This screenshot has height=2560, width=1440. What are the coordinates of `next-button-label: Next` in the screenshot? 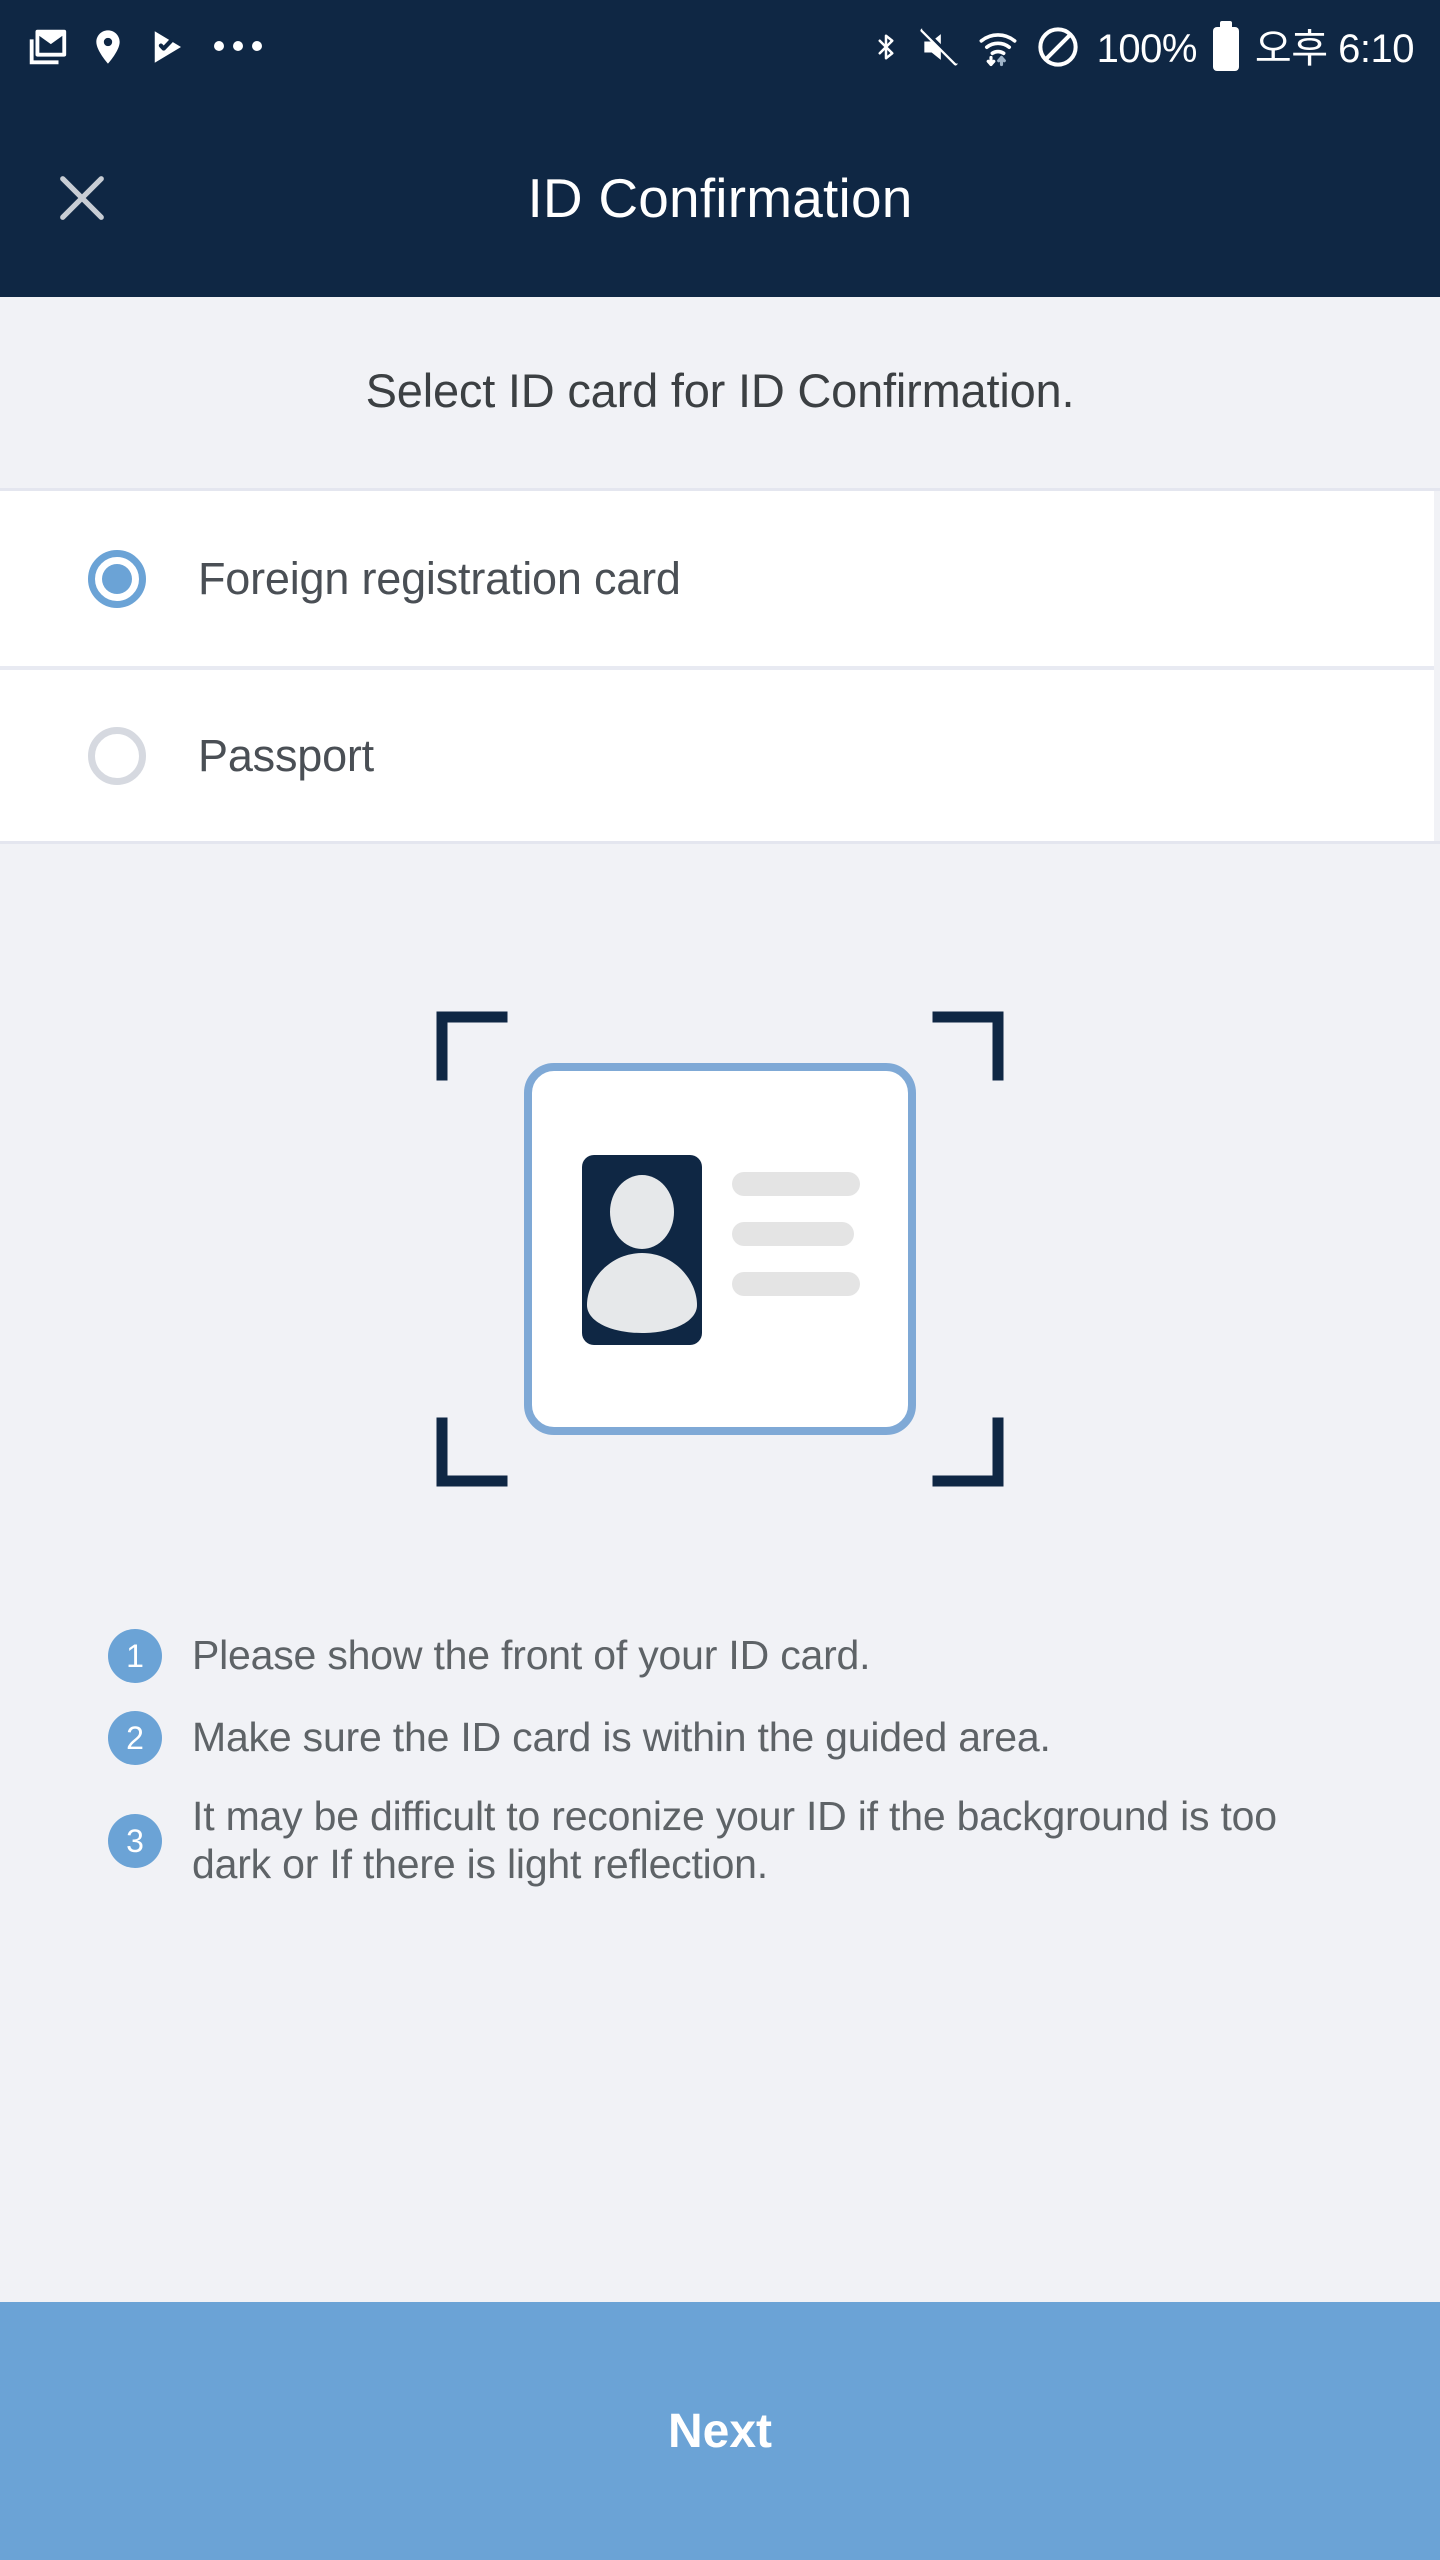 It's located at (720, 2431).